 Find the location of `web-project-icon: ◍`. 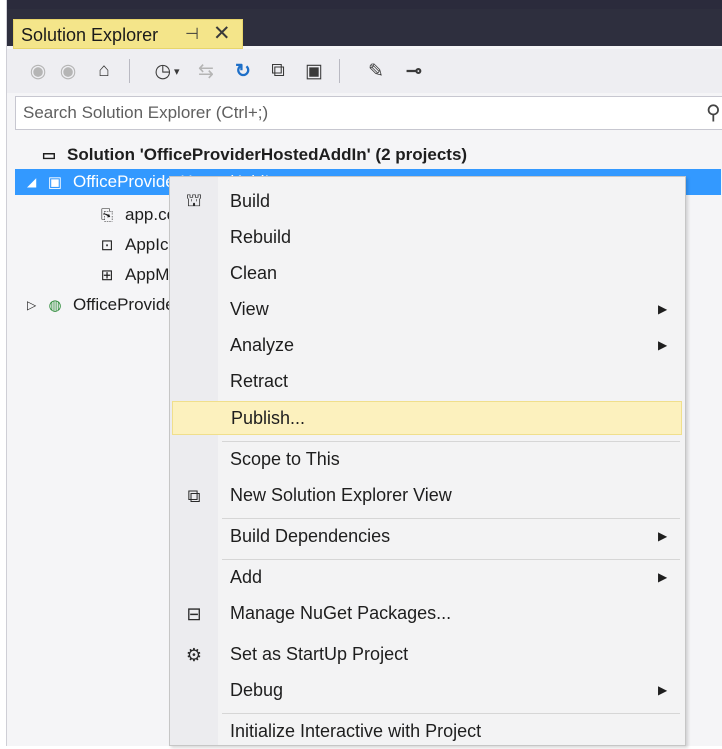

web-project-icon: ◍ is located at coordinates (55, 305).